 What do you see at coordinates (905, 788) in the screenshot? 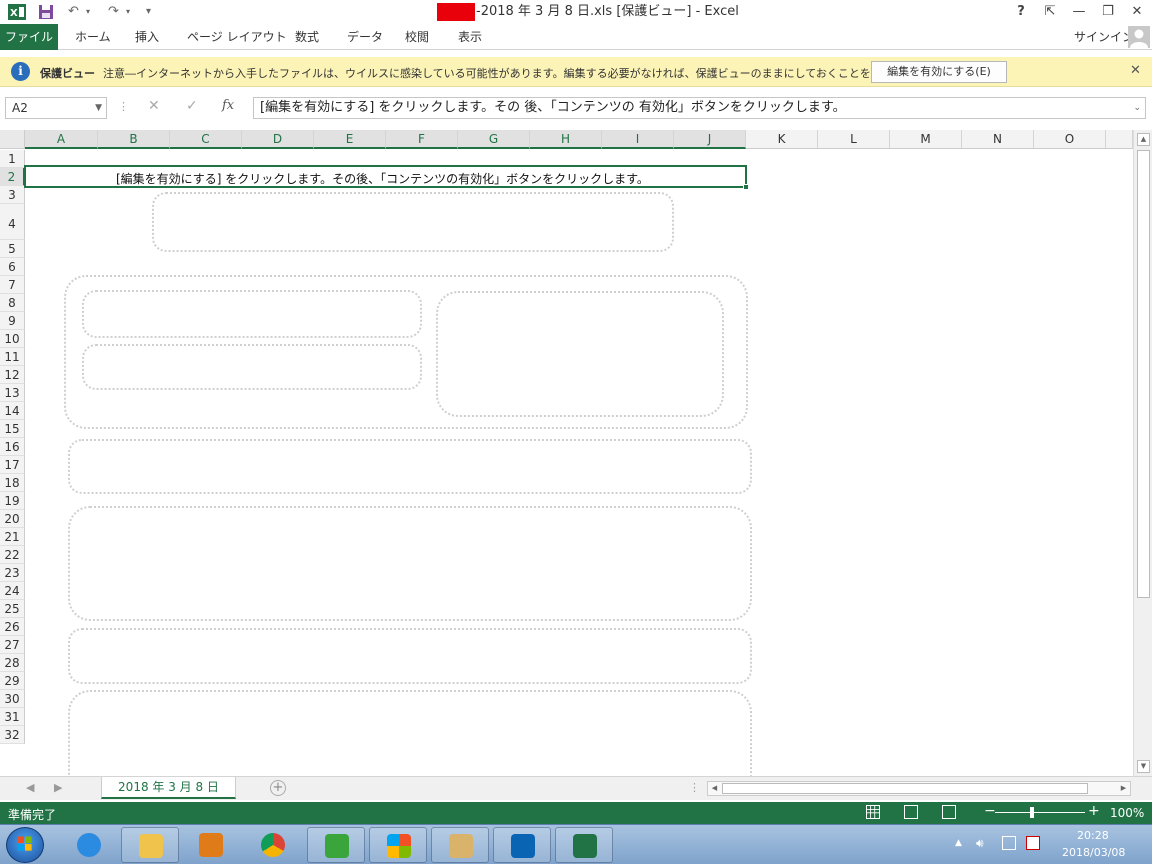
I see `horizontal-scroll-thumb` at bounding box center [905, 788].